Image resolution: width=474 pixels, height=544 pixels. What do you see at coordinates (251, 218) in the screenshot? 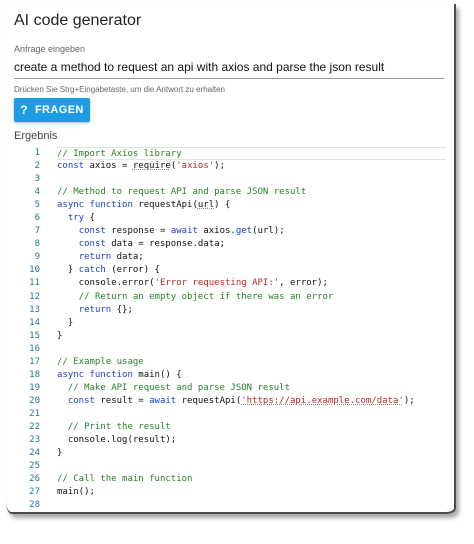
I see `code-text: try {` at bounding box center [251, 218].